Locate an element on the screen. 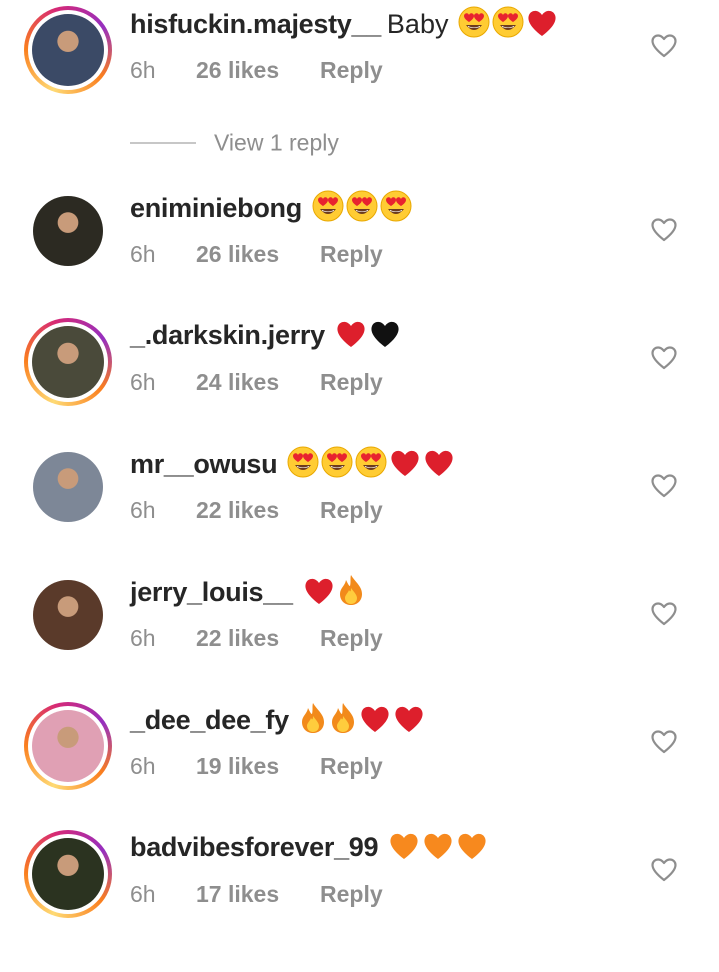 Image resolution: width=719 pixels, height=972 pixels. divider is located at coordinates (163, 142).